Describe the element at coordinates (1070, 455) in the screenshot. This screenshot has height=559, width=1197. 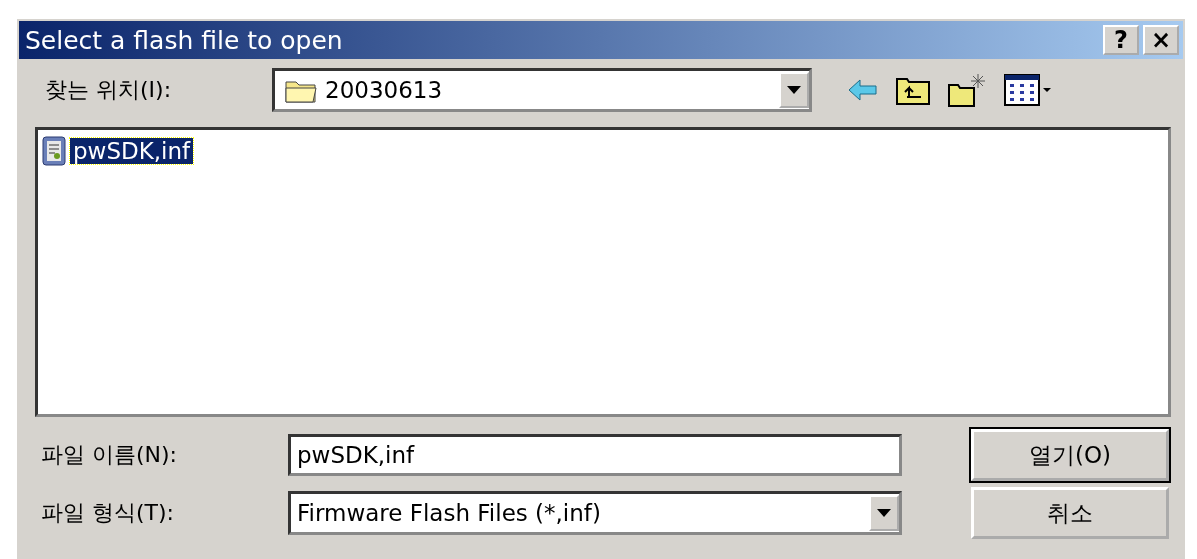
I see `open-button: 열기(O)` at that location.